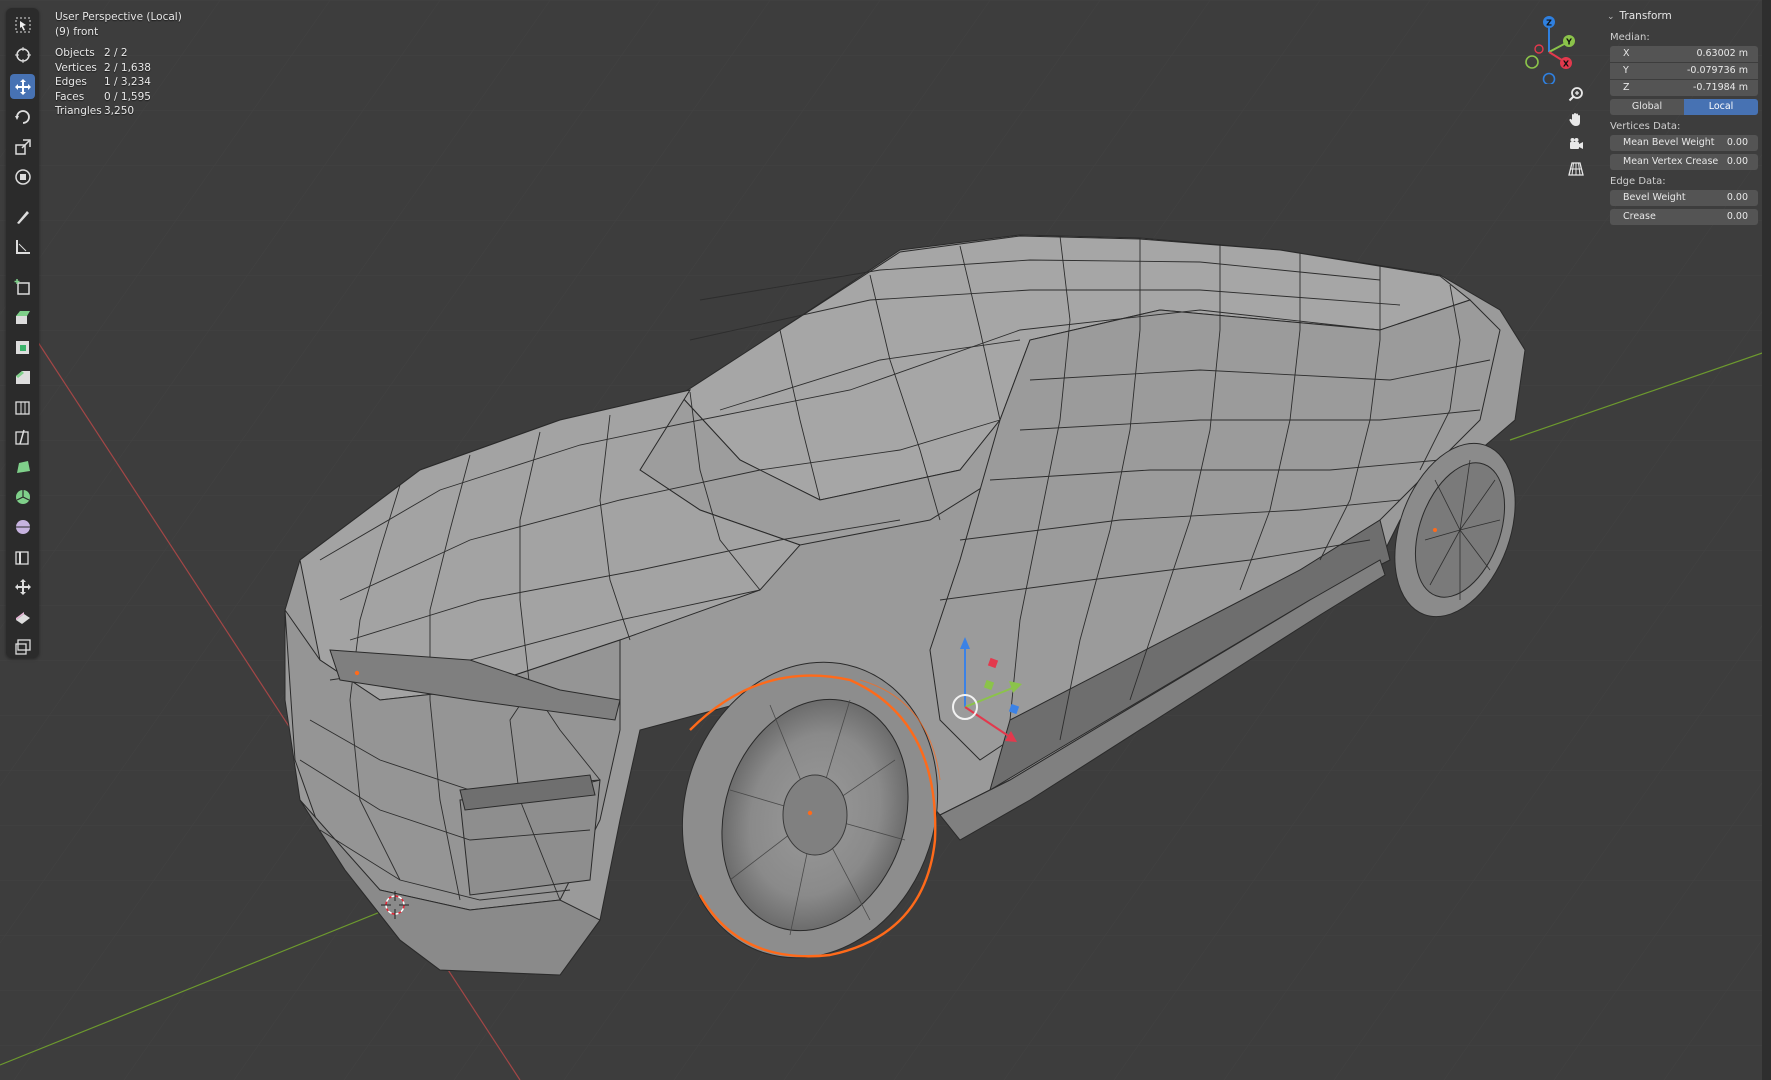  I want to click on tool-shelf, so click(22, 333).